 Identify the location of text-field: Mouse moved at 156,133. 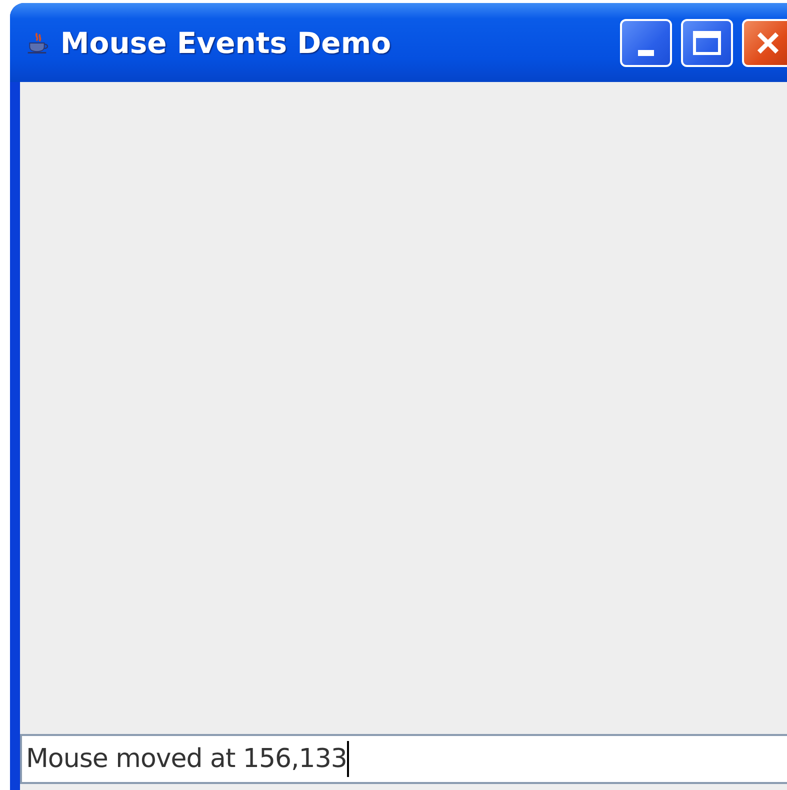
(403, 759).